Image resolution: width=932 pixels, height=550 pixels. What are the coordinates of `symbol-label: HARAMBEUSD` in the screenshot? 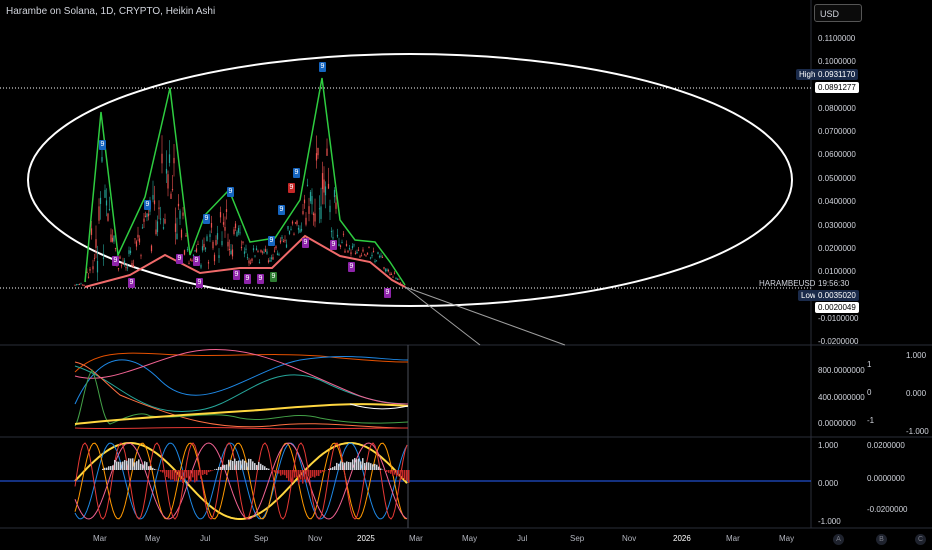 It's located at (787, 283).